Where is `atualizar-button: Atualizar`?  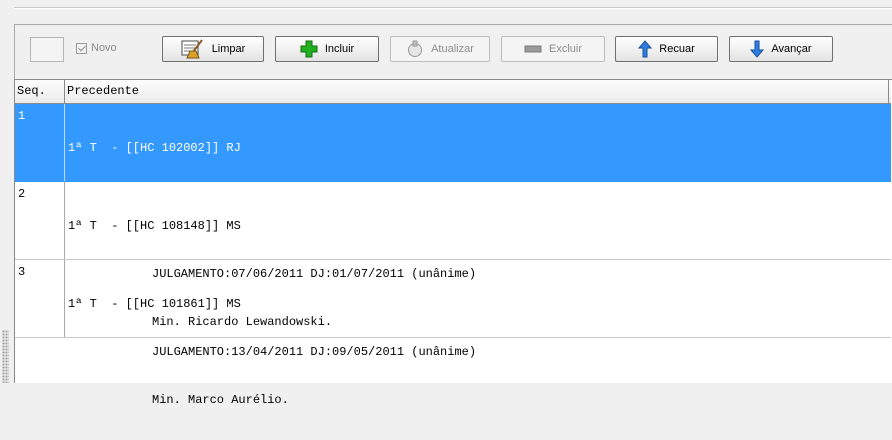
atualizar-button: Atualizar is located at coordinates (440, 49).